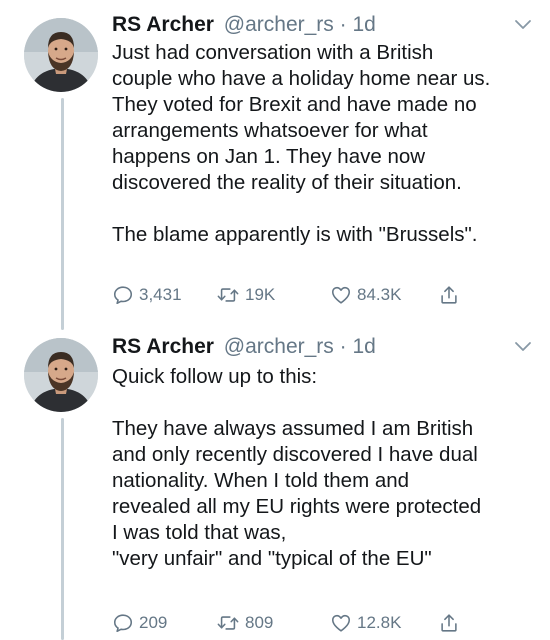 The height and width of the screenshot is (640, 550). I want to click on reply-button: 209, so click(164, 623).